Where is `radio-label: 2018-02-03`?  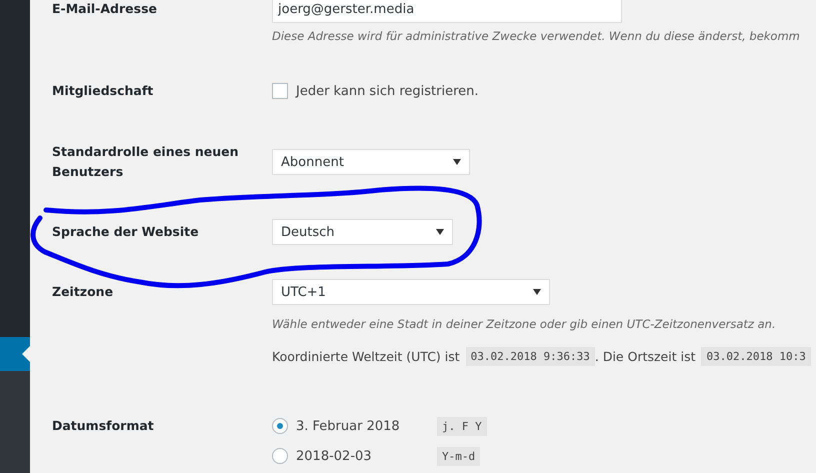 radio-label: 2018-02-03 is located at coordinates (366, 456).